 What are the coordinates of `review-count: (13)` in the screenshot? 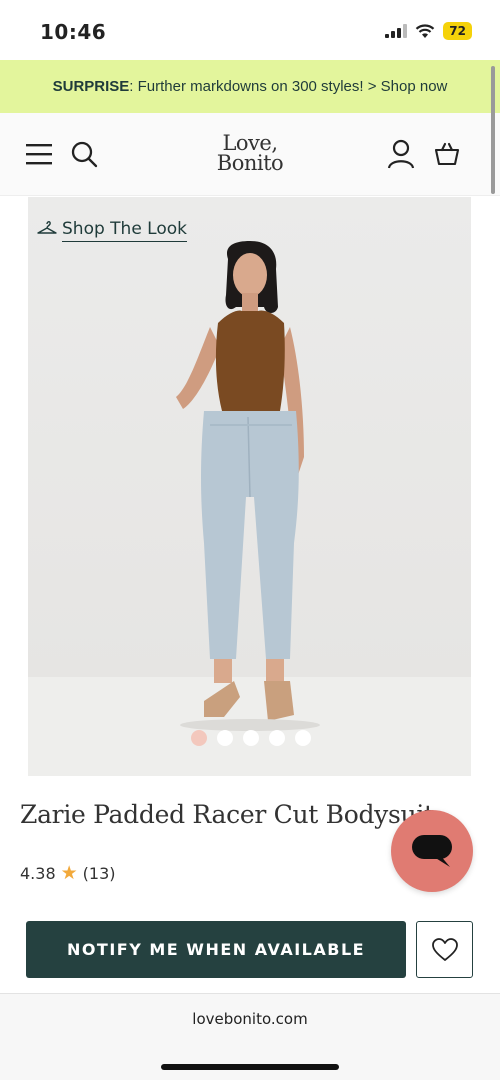 It's located at (99, 873).